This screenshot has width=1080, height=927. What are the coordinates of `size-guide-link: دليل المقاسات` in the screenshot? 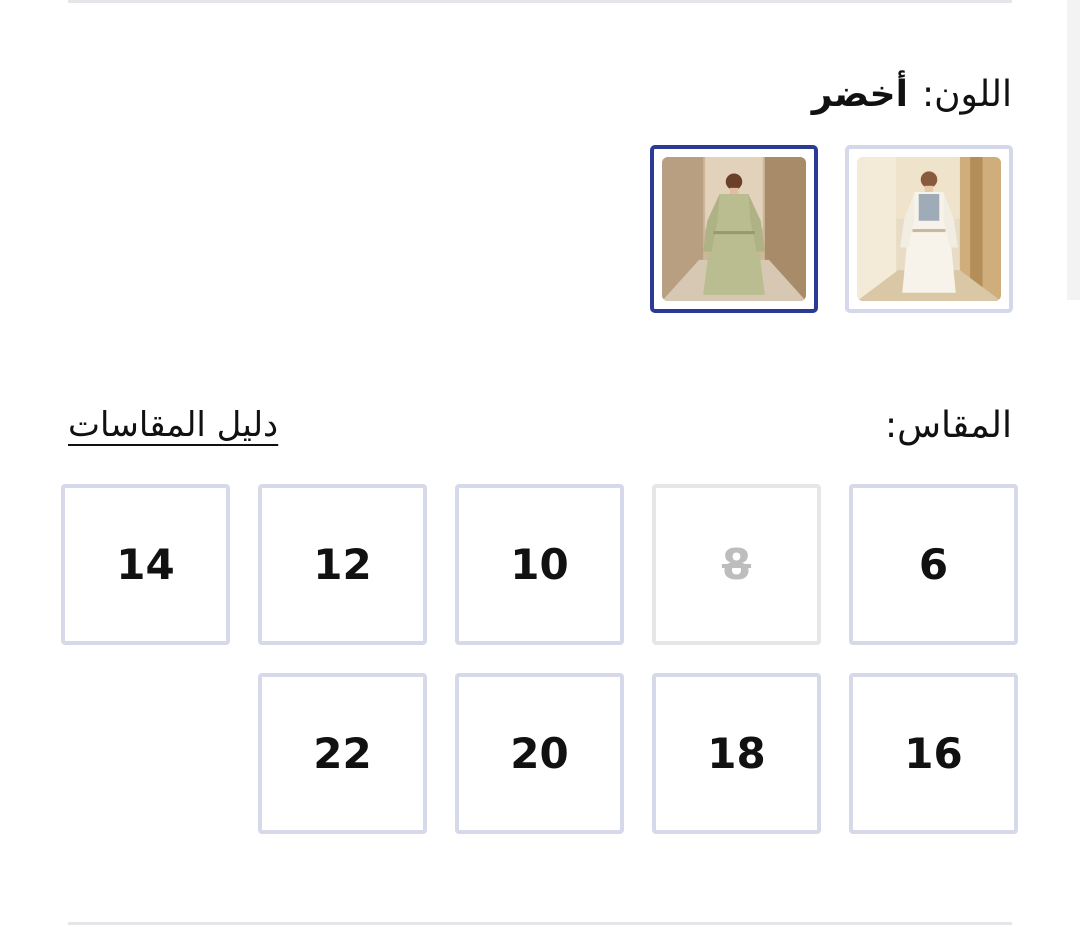 It's located at (173, 425).